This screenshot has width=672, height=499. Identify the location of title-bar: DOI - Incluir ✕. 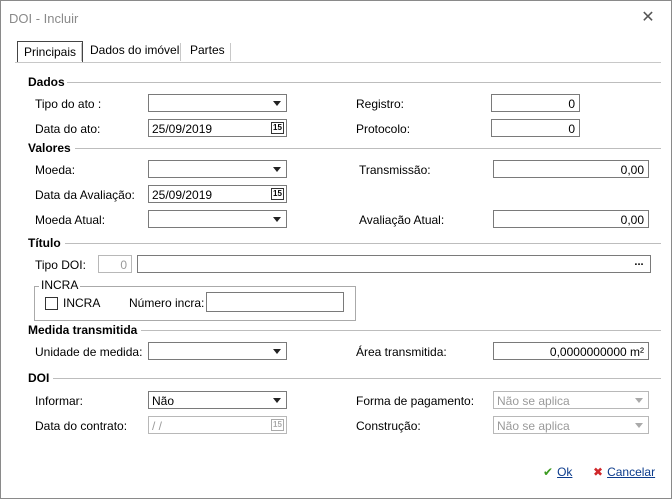
(336, 18).